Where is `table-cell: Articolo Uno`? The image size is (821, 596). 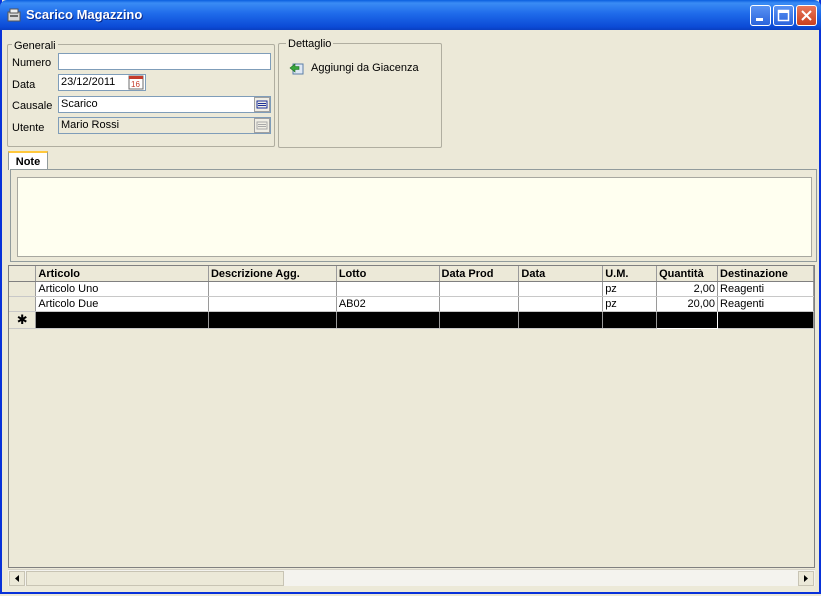
table-cell: Articolo Uno is located at coordinates (122, 289).